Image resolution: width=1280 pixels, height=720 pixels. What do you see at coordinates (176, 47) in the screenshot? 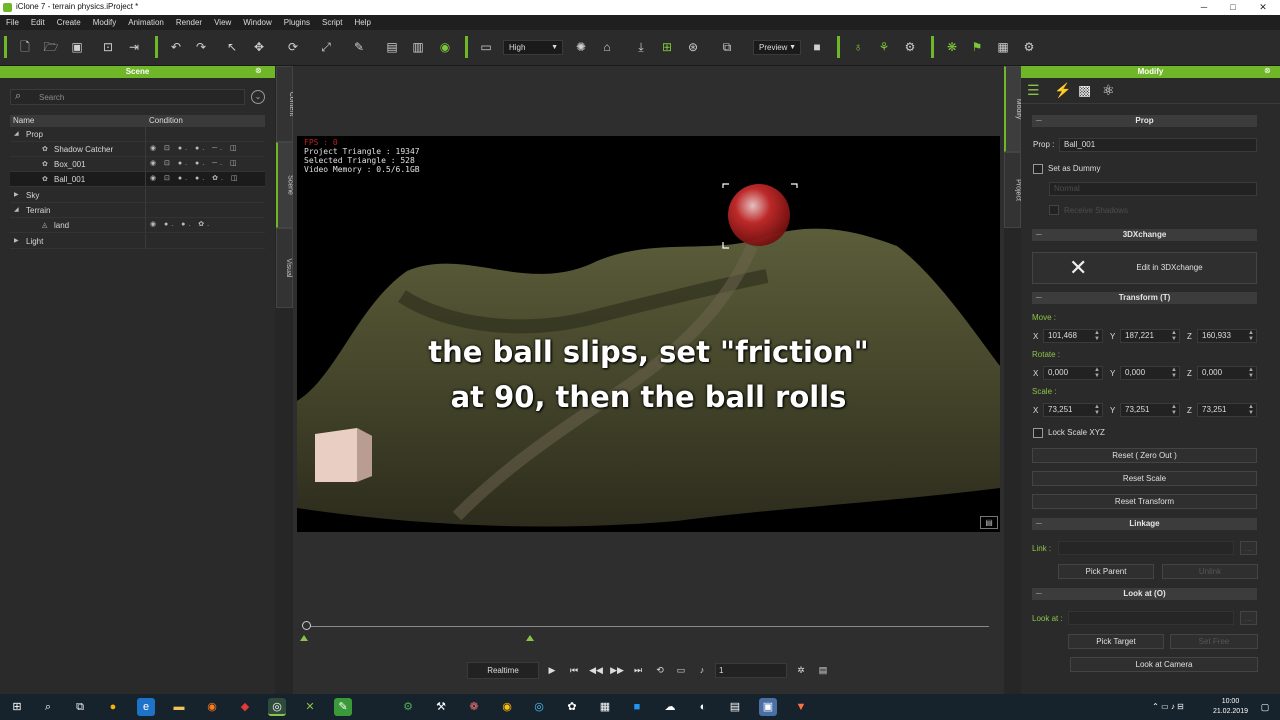
I see `undo-icon: ↶` at bounding box center [176, 47].